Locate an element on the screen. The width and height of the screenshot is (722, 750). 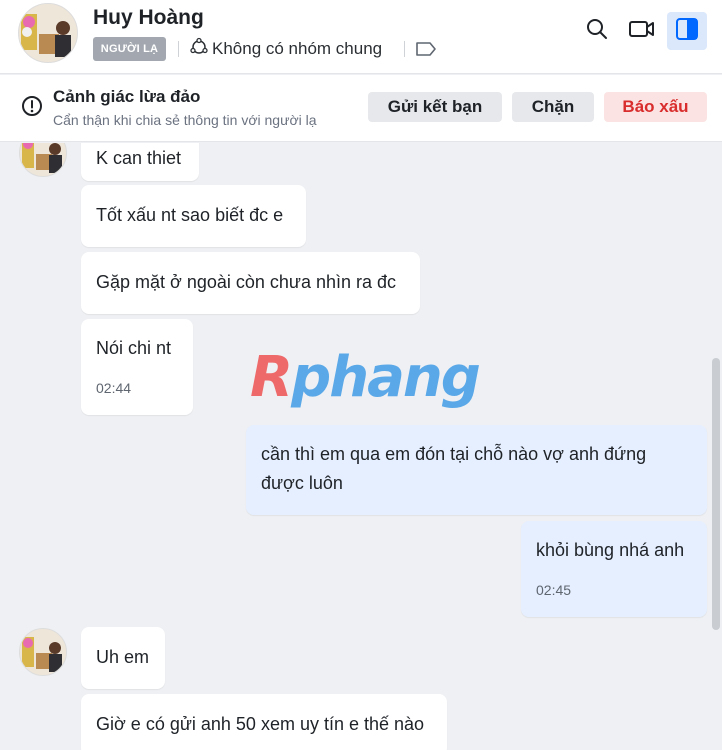
chat-header: Huy Hoàng NGƯỜI LẠ Không có nhóm chung is located at coordinates (361, 37).